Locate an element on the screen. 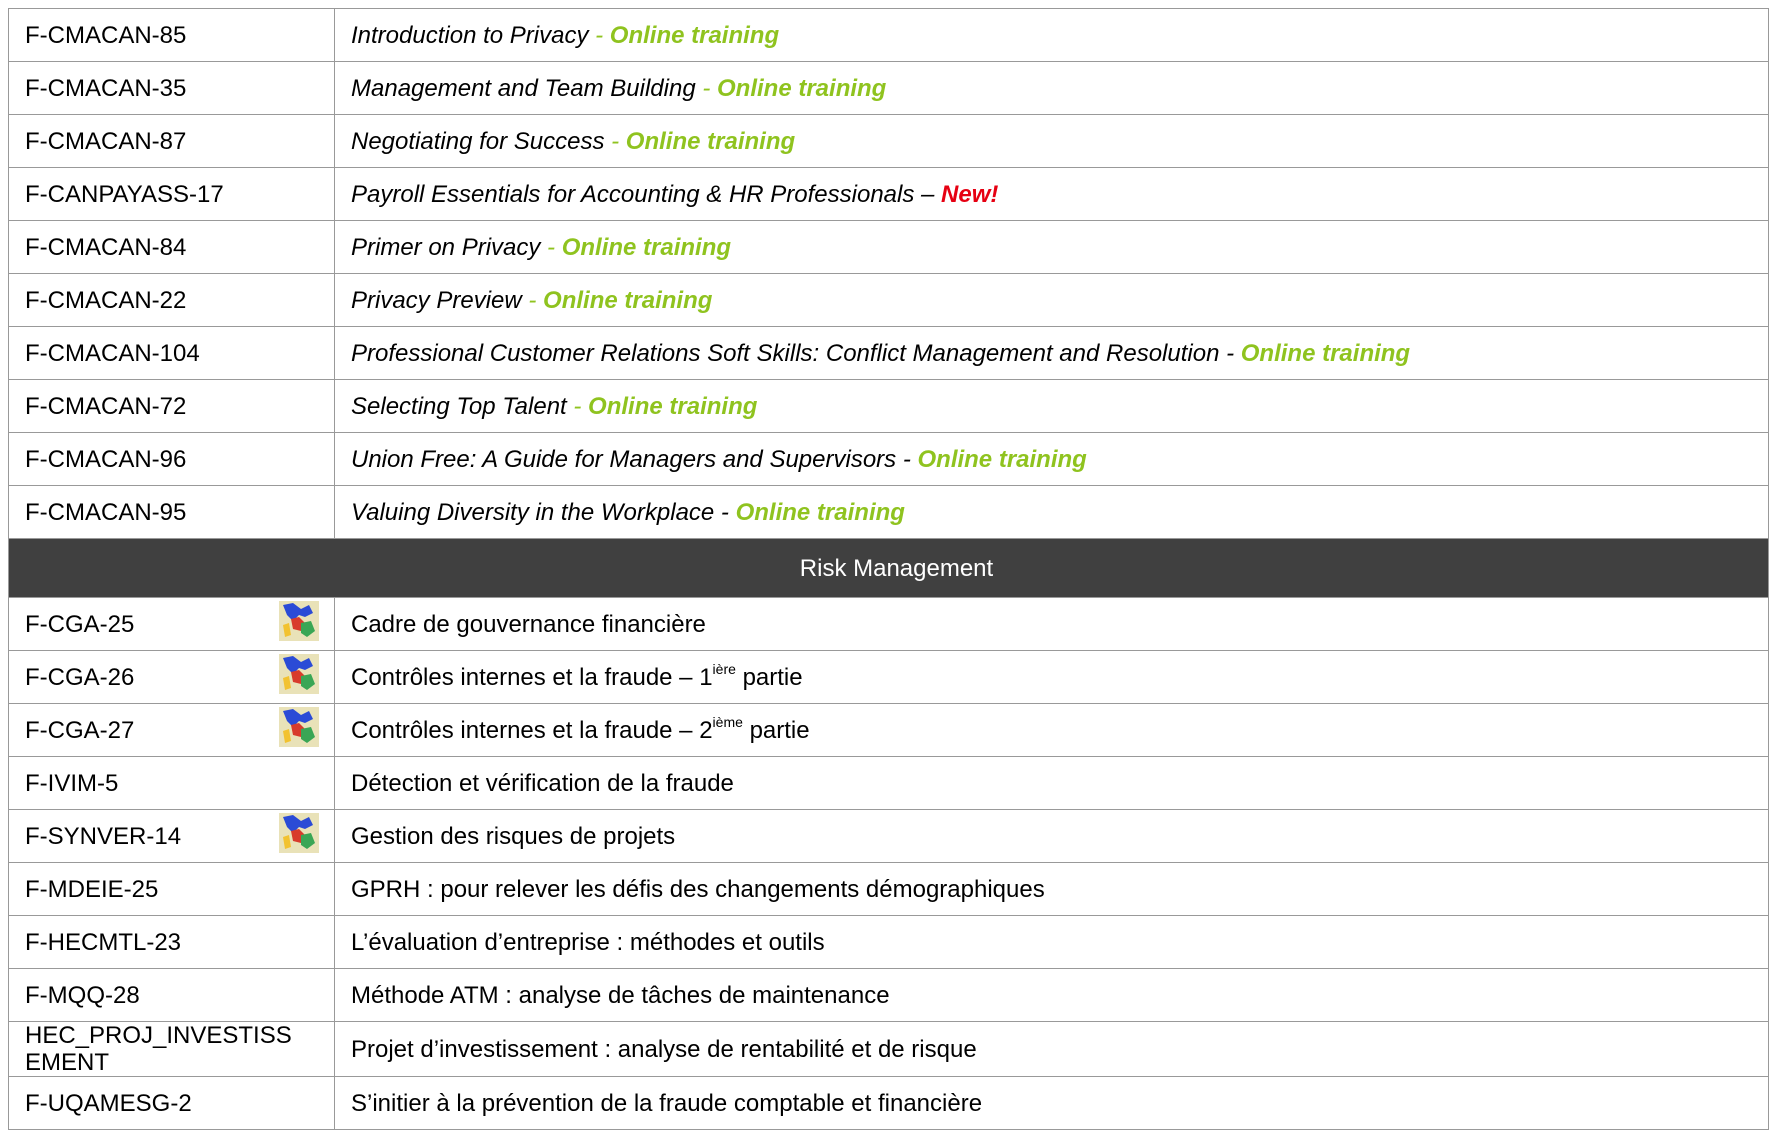 This screenshot has width=1771, height=1143. course-title: Privacy Preview is located at coordinates (436, 300).